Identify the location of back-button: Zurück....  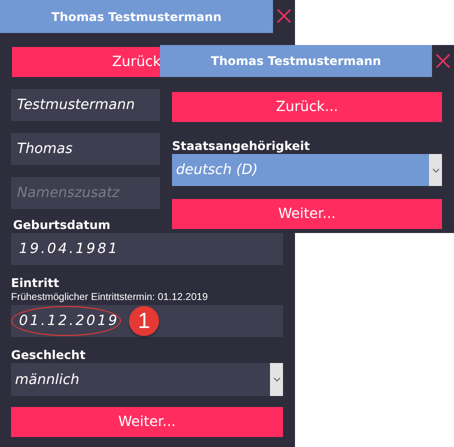
(307, 107).